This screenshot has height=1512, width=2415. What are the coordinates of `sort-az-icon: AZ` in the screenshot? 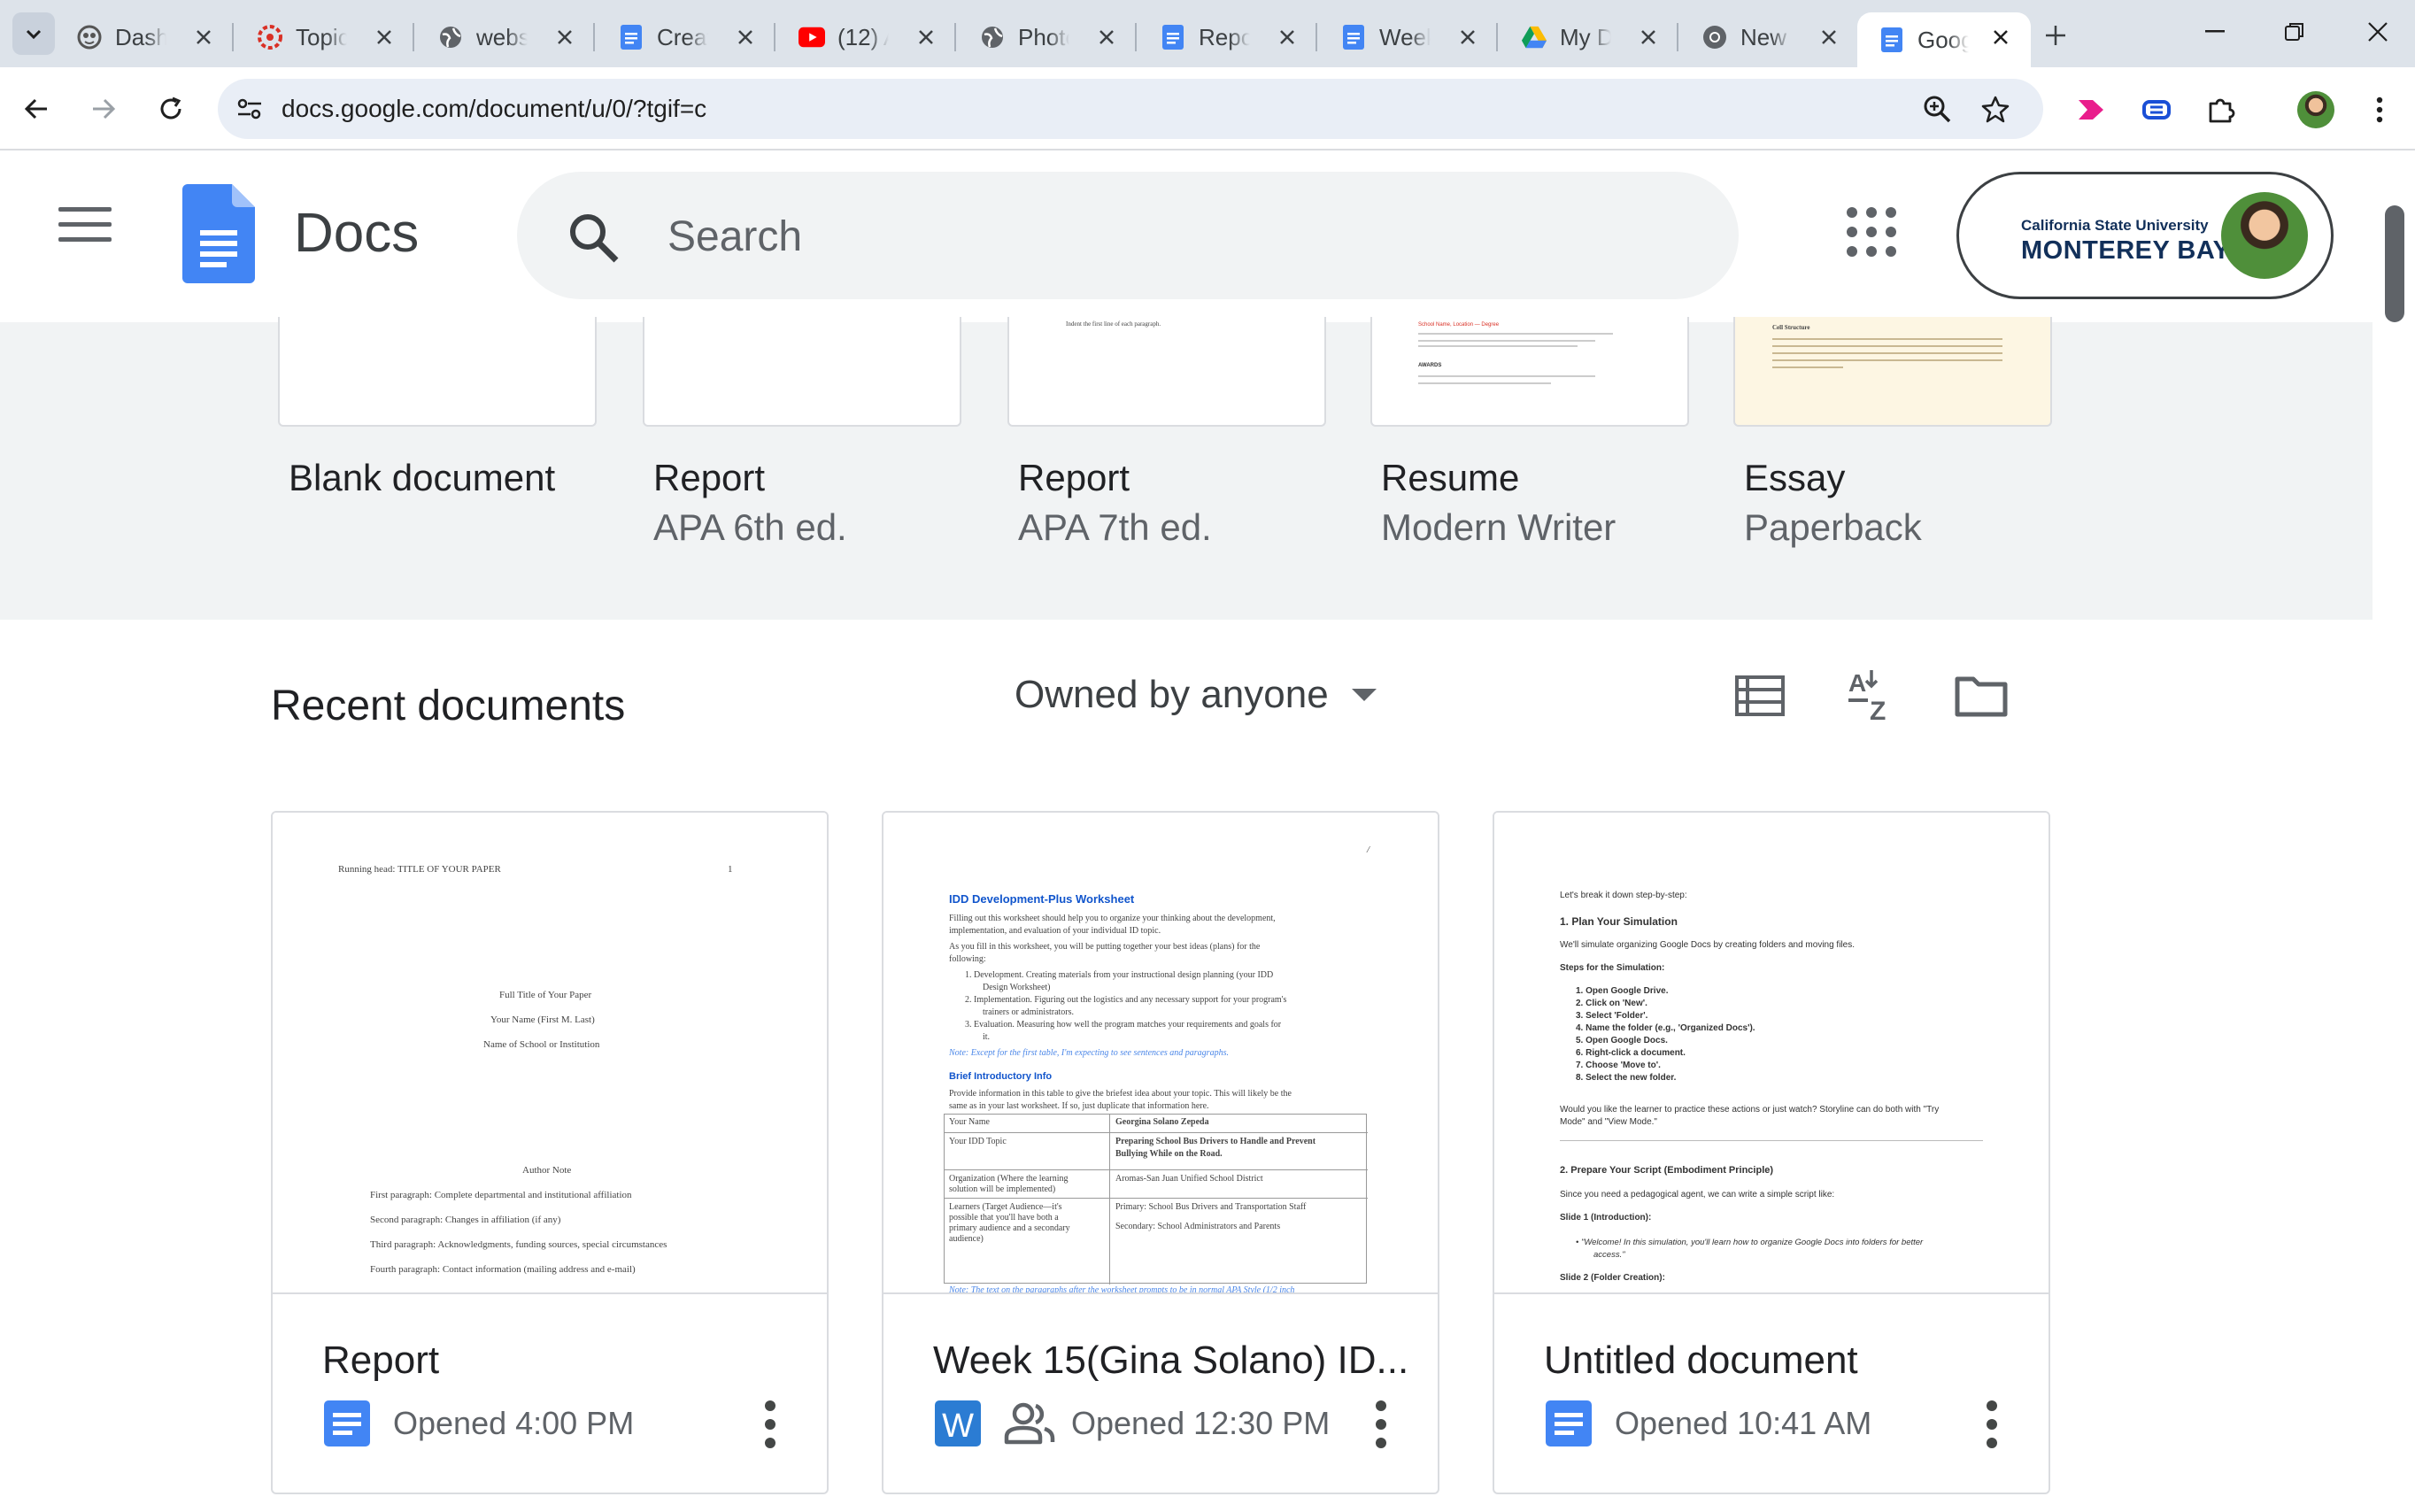 It's located at (1871, 695).